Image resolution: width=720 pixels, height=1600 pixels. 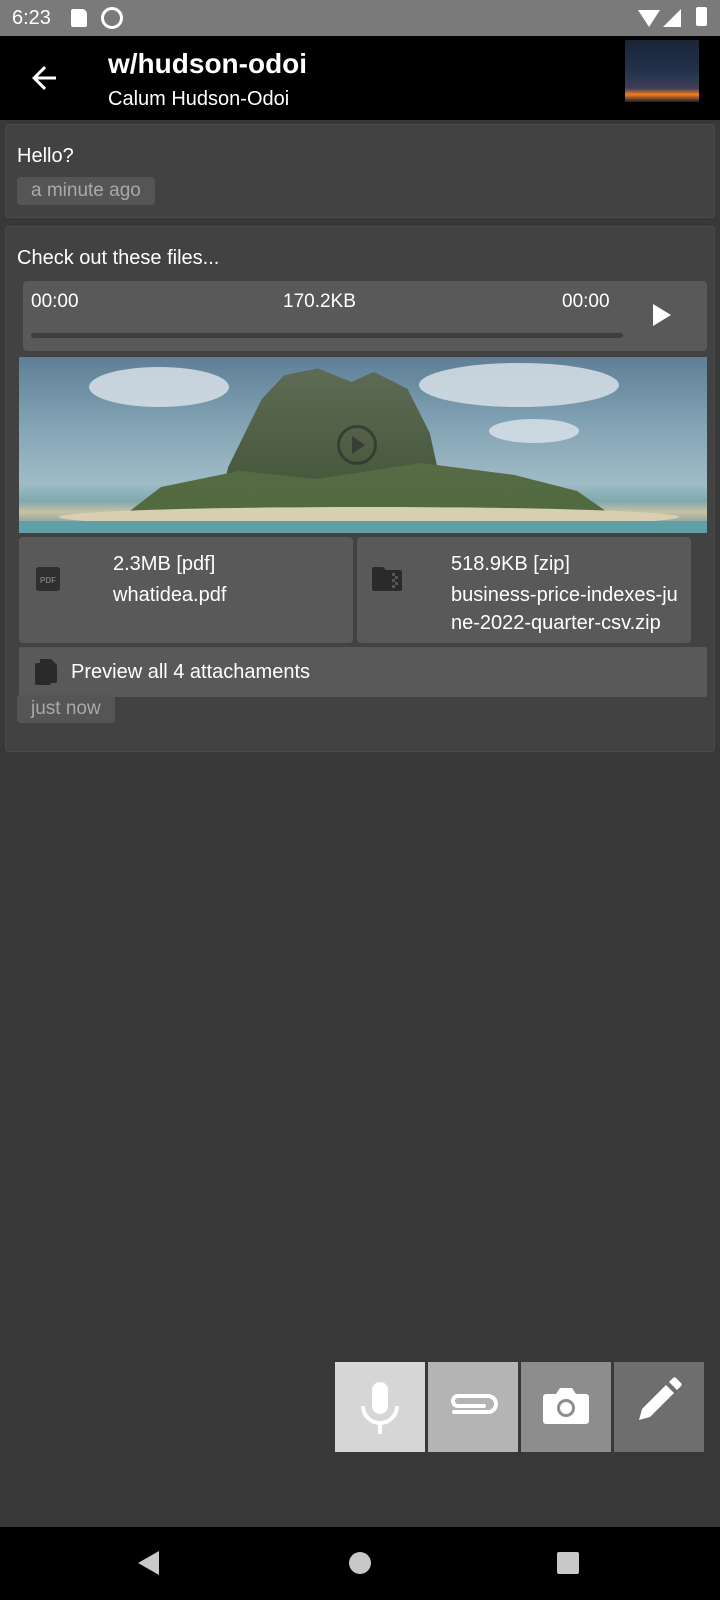 What do you see at coordinates (649, 18) in the screenshot?
I see `wifi-icon` at bounding box center [649, 18].